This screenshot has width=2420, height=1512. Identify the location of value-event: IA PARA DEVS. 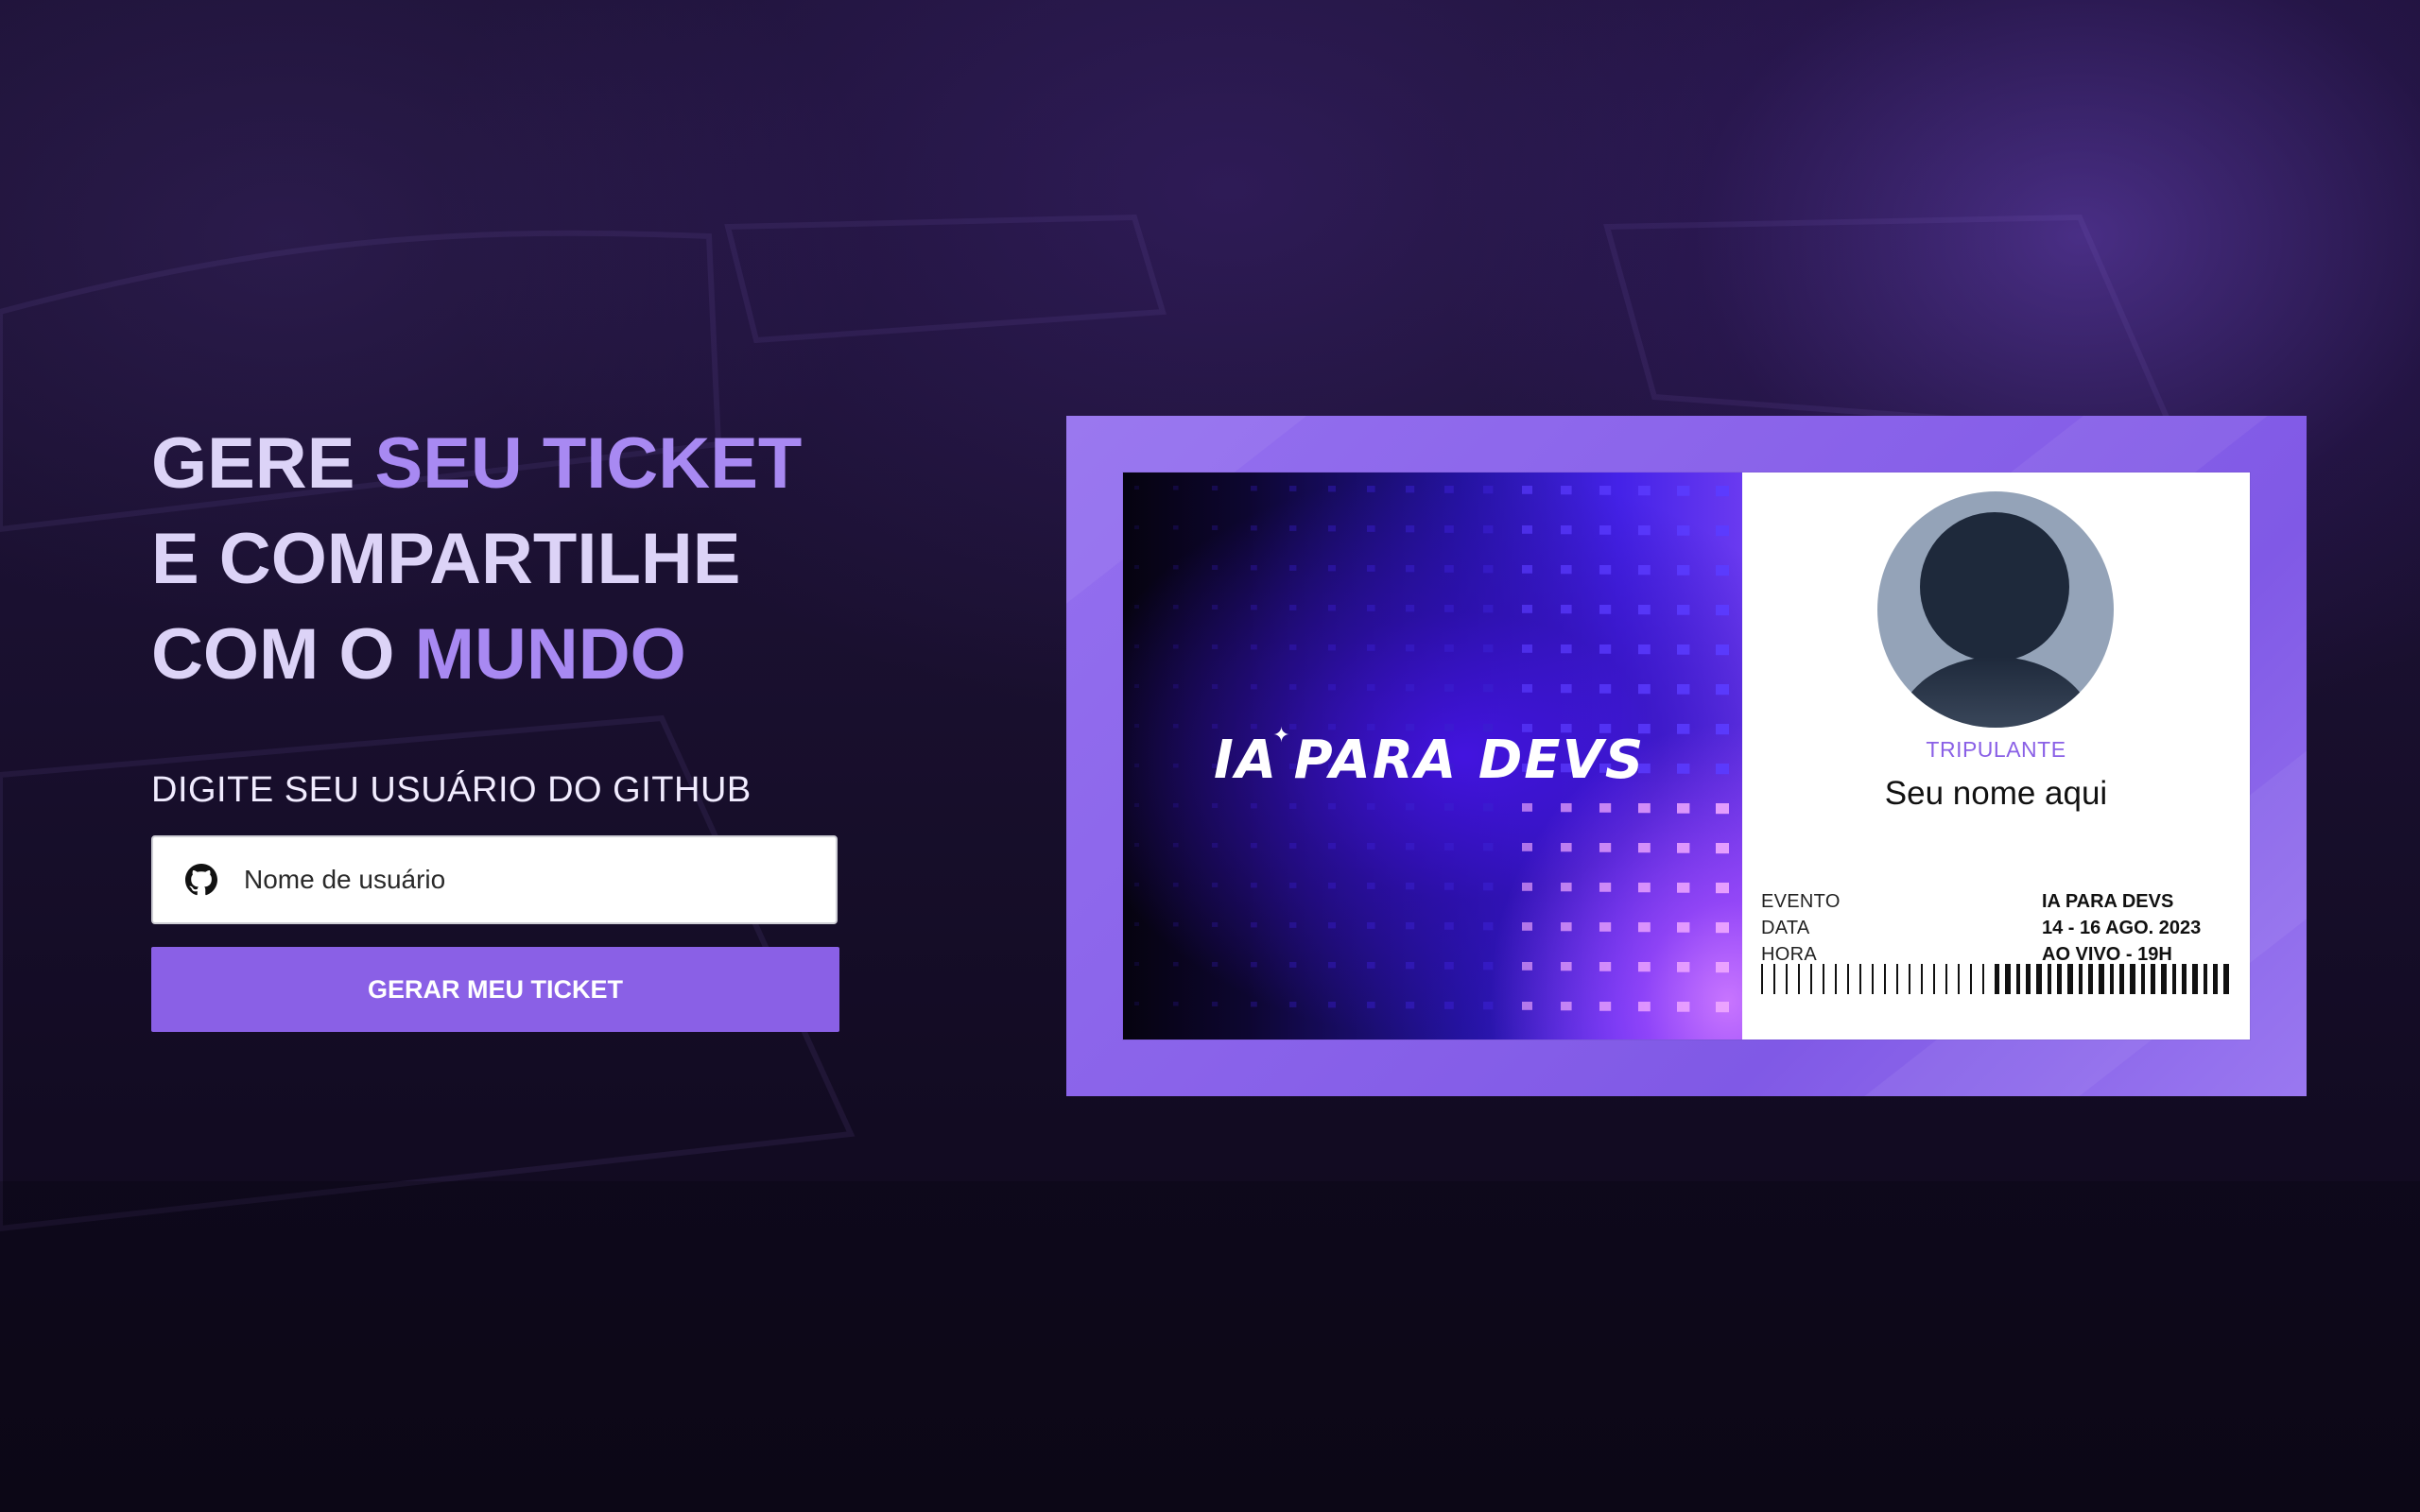
(2108, 901).